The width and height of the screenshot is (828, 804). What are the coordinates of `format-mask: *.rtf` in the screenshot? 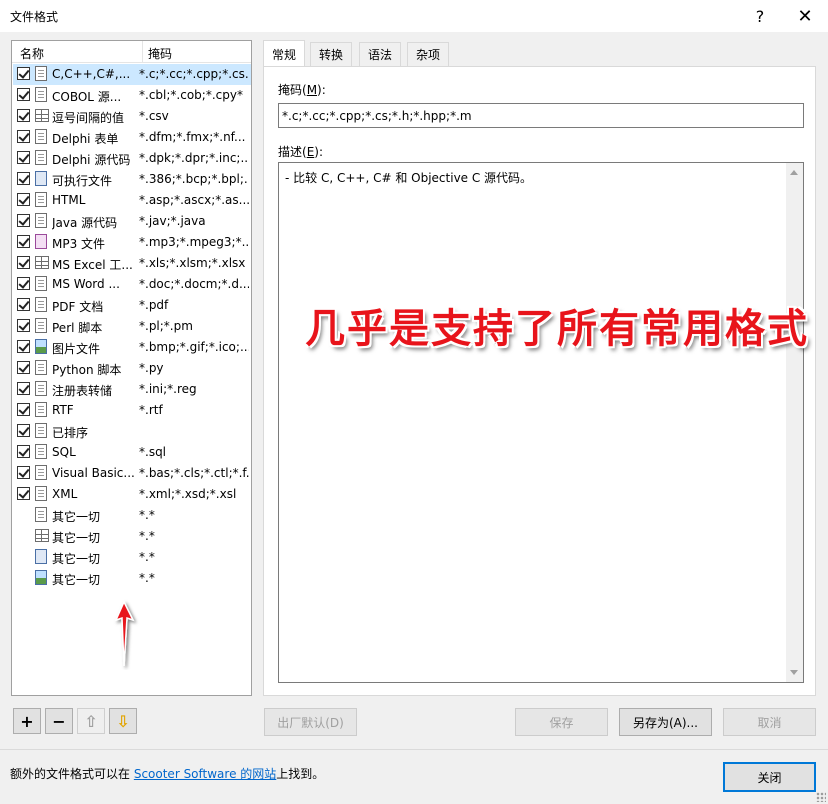 It's located at (151, 410).